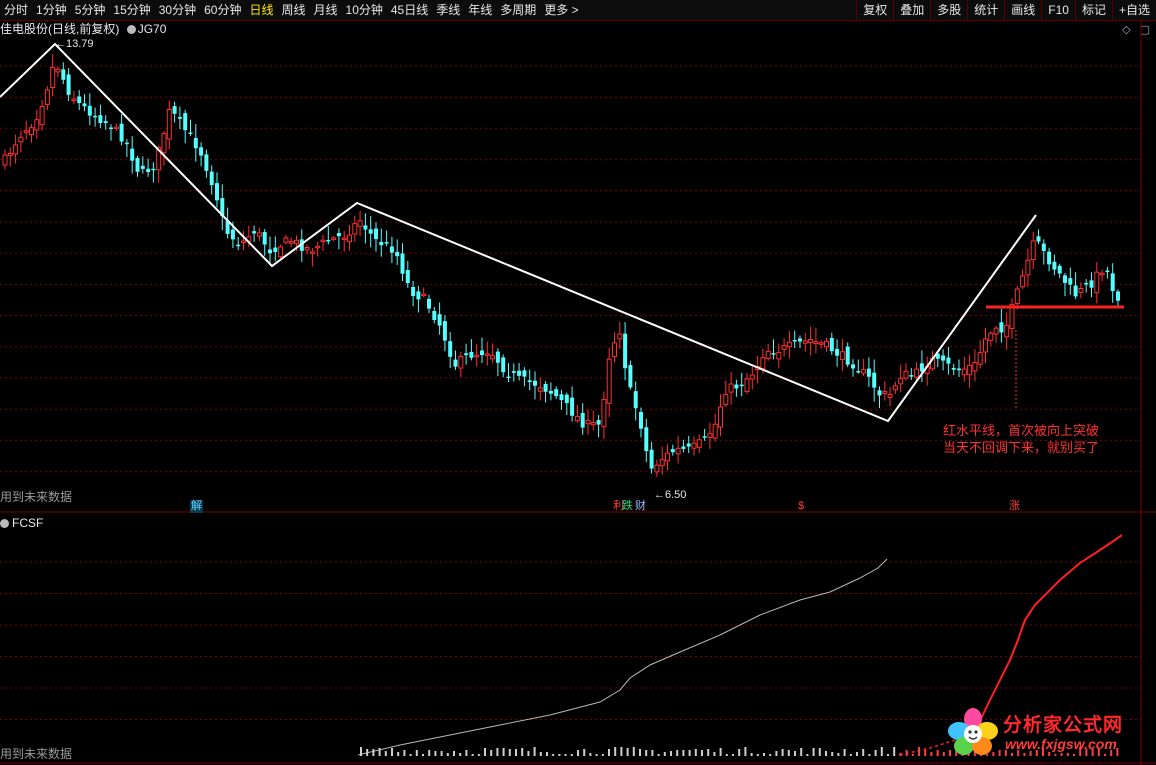  I want to click on sub-indicator-title: FCSF, so click(21, 523).